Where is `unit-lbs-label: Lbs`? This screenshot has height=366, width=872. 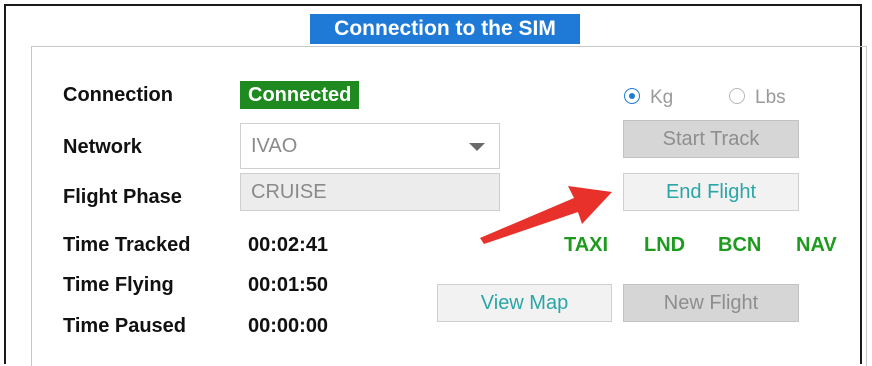
unit-lbs-label: Lbs is located at coordinates (770, 97).